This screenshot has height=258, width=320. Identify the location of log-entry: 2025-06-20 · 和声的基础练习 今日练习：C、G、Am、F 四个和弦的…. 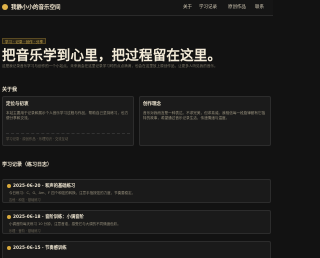
(136, 191).